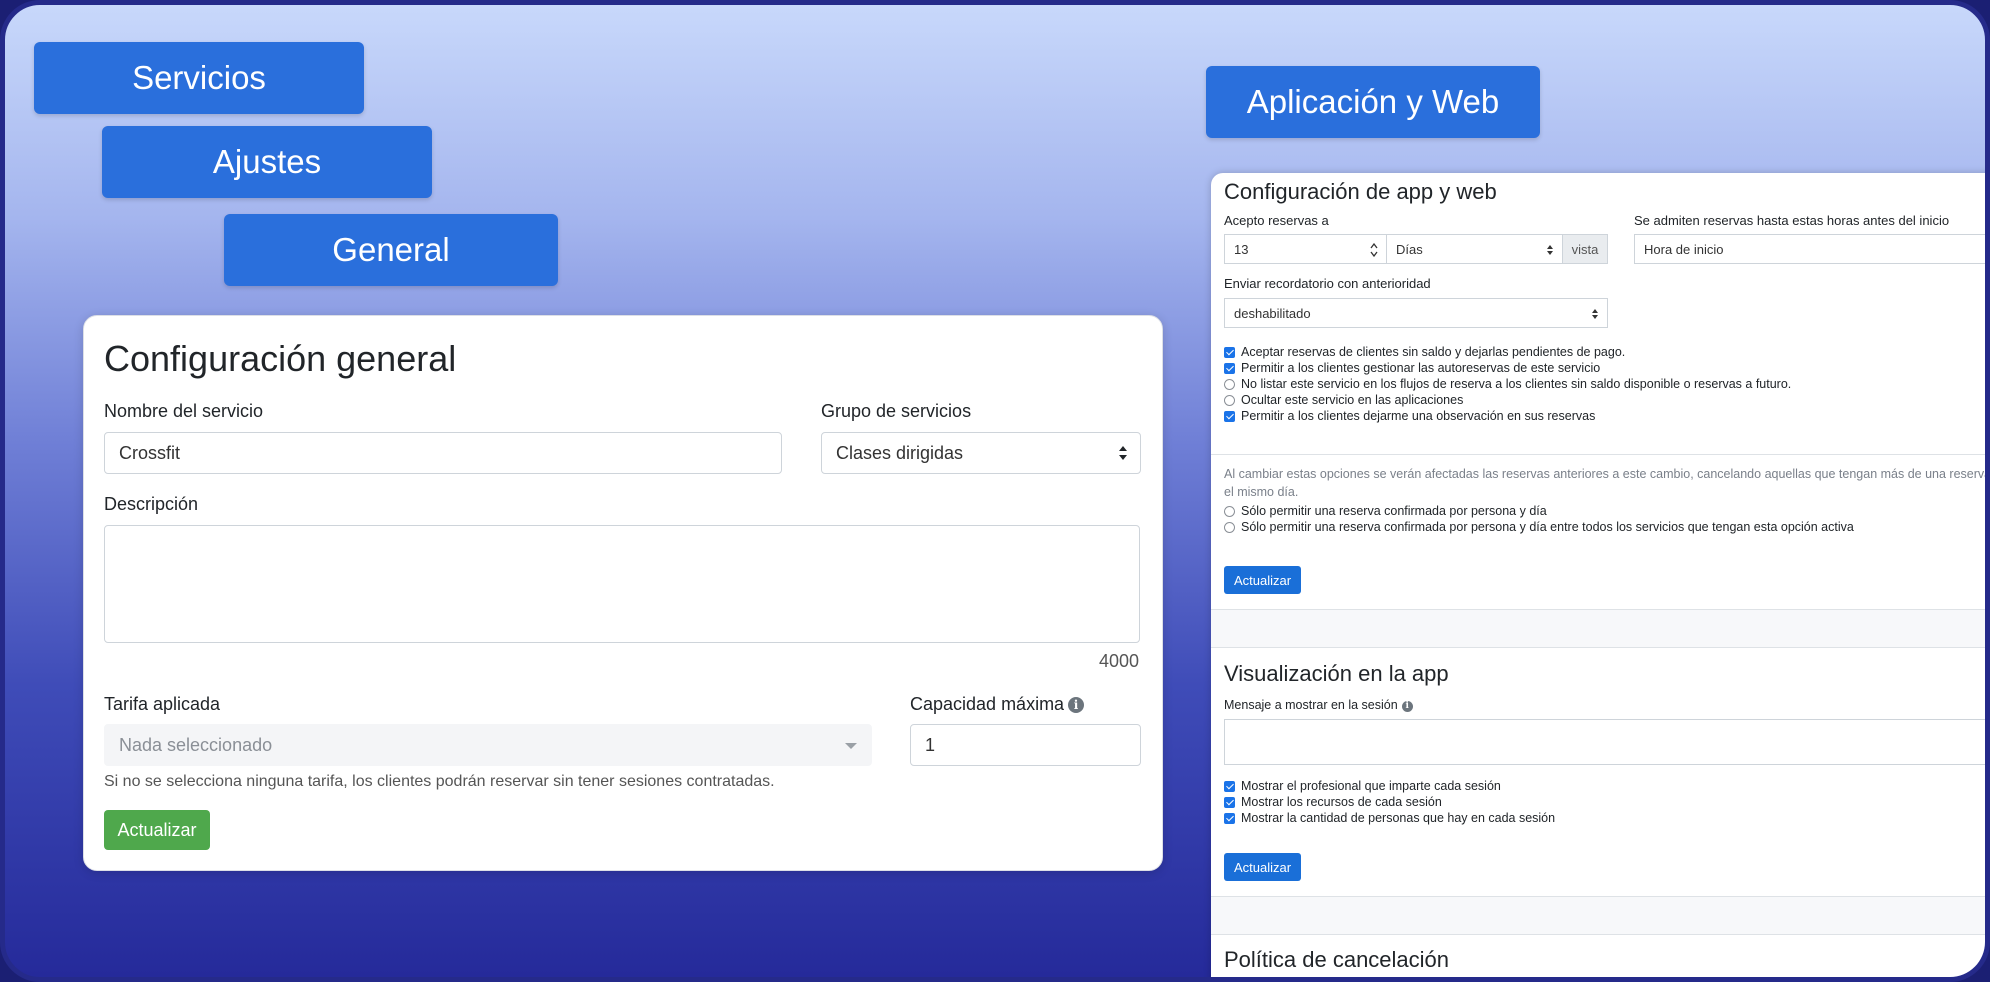  I want to click on breadcrumb-general: General, so click(391, 250).